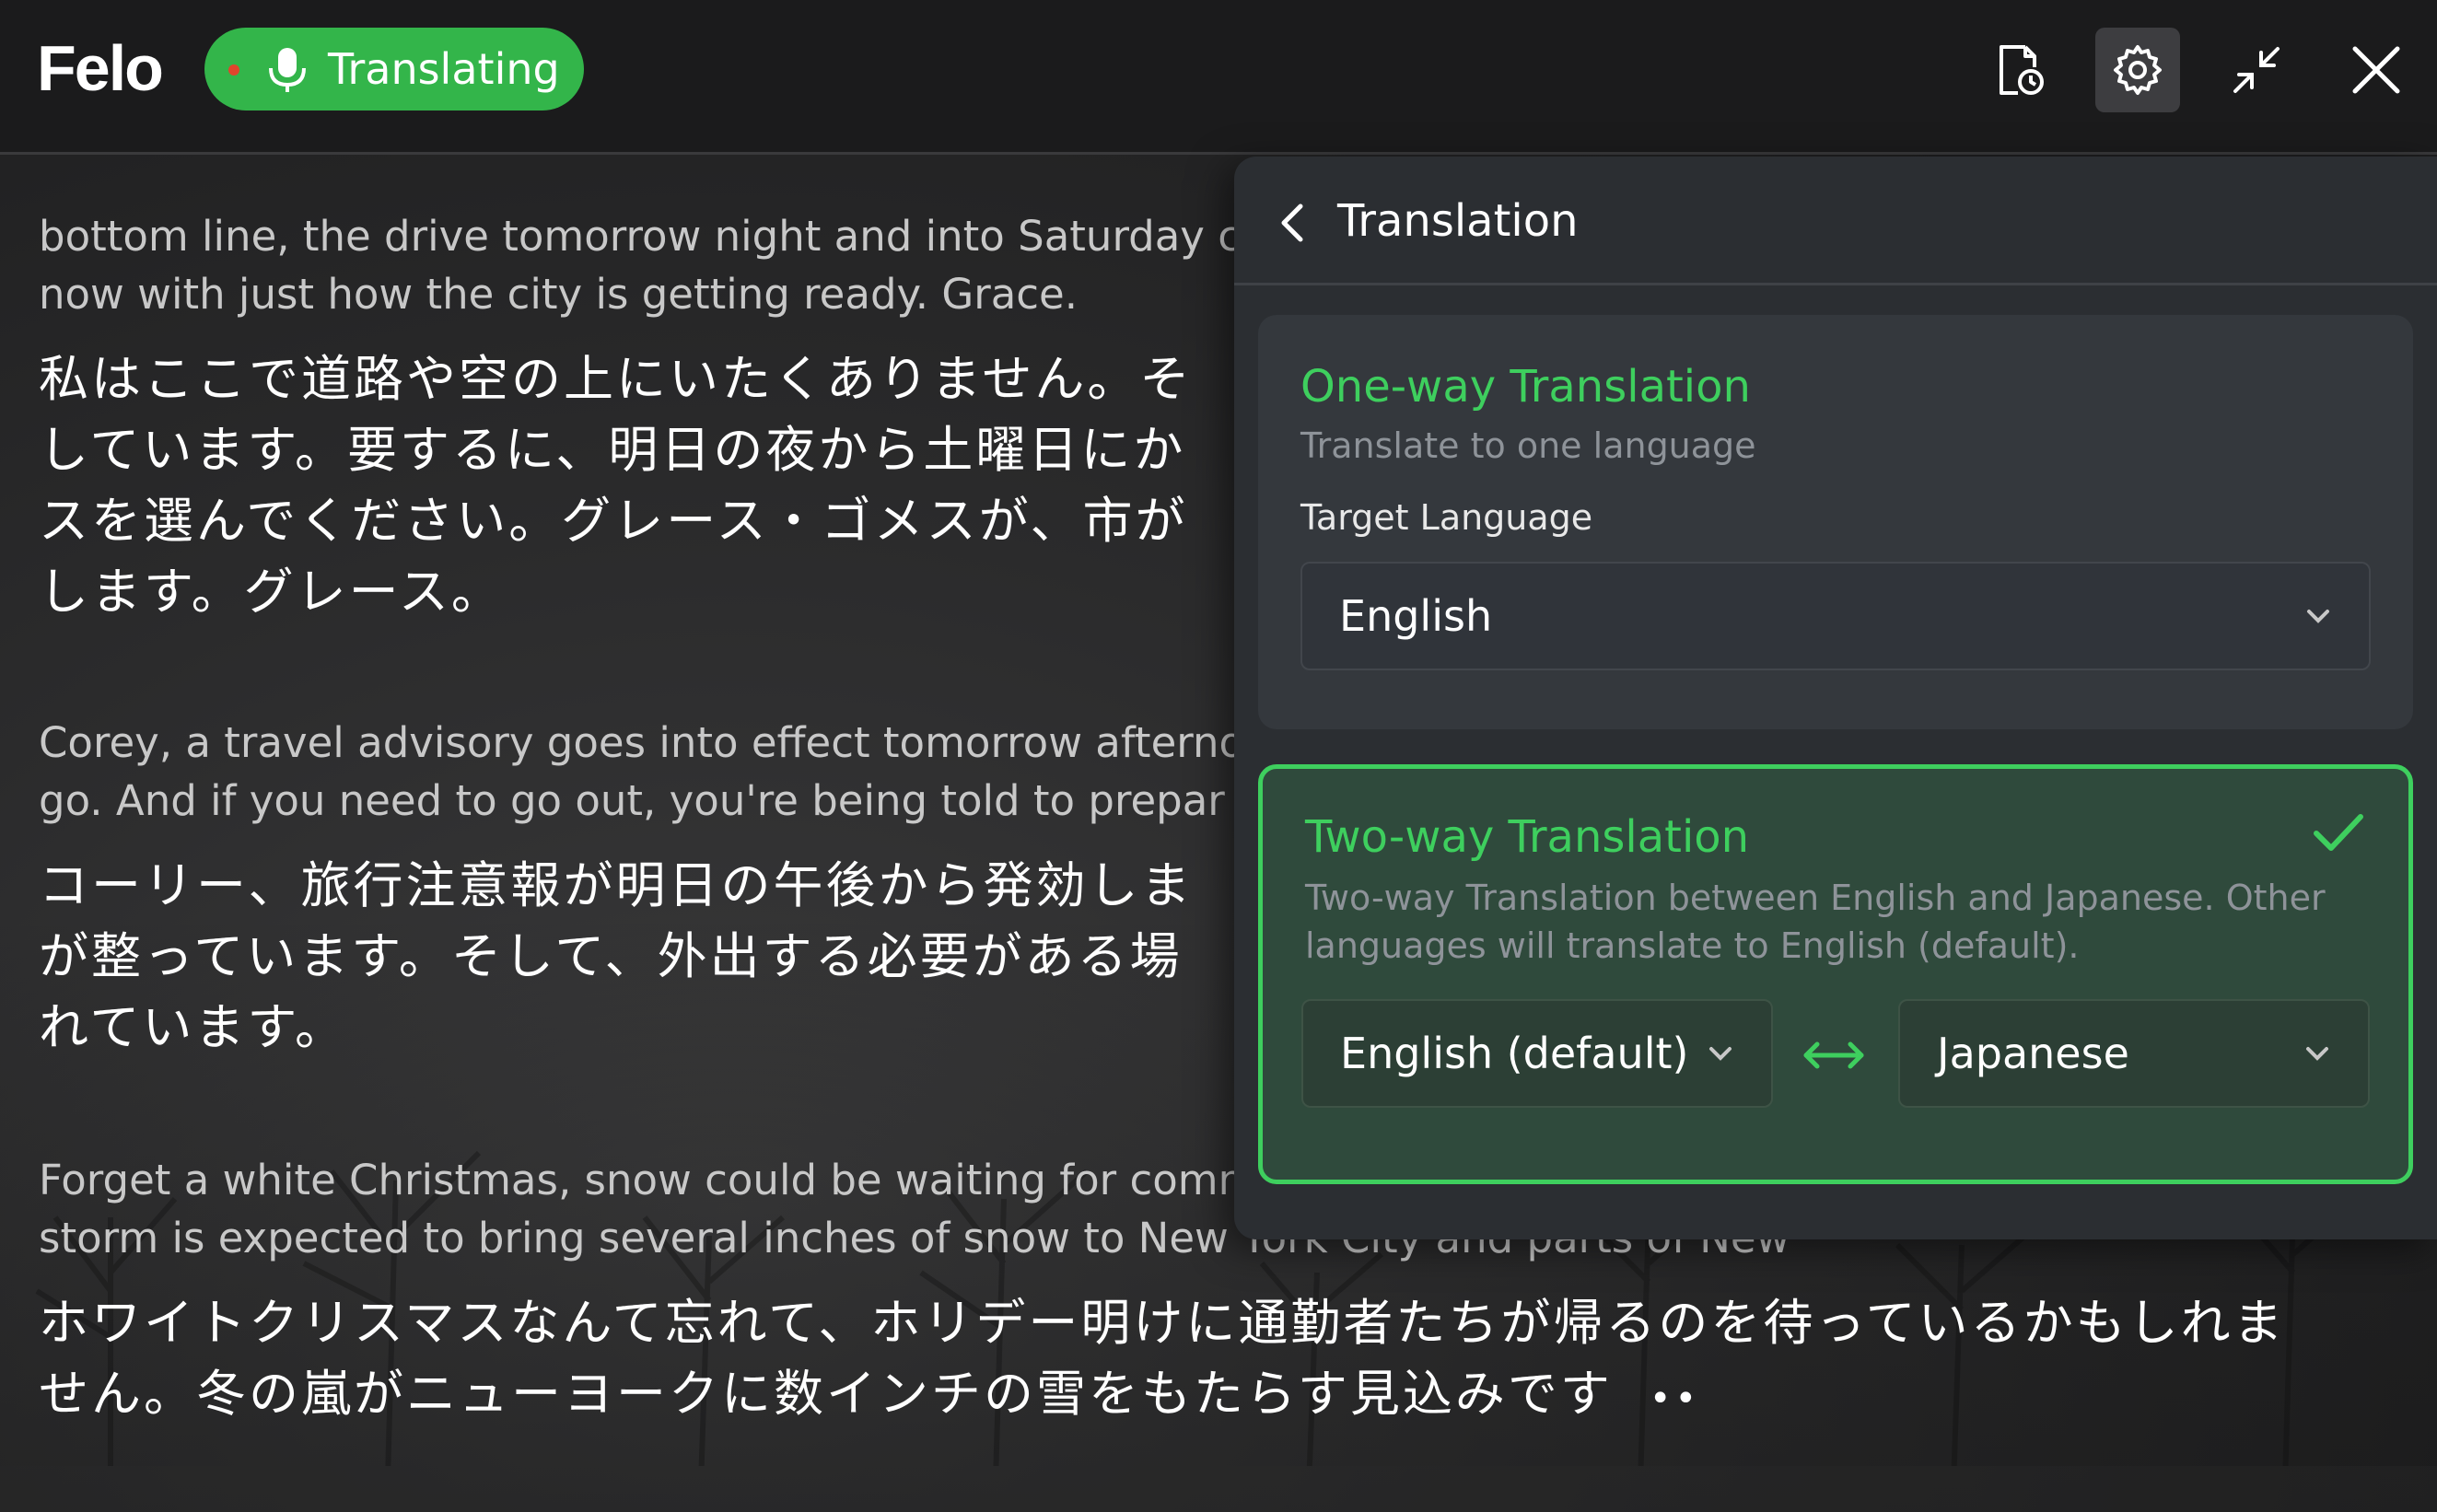 This screenshot has height=1512, width=2437. What do you see at coordinates (1218, 78) in the screenshot?
I see `app-header: Felo Translating` at bounding box center [1218, 78].